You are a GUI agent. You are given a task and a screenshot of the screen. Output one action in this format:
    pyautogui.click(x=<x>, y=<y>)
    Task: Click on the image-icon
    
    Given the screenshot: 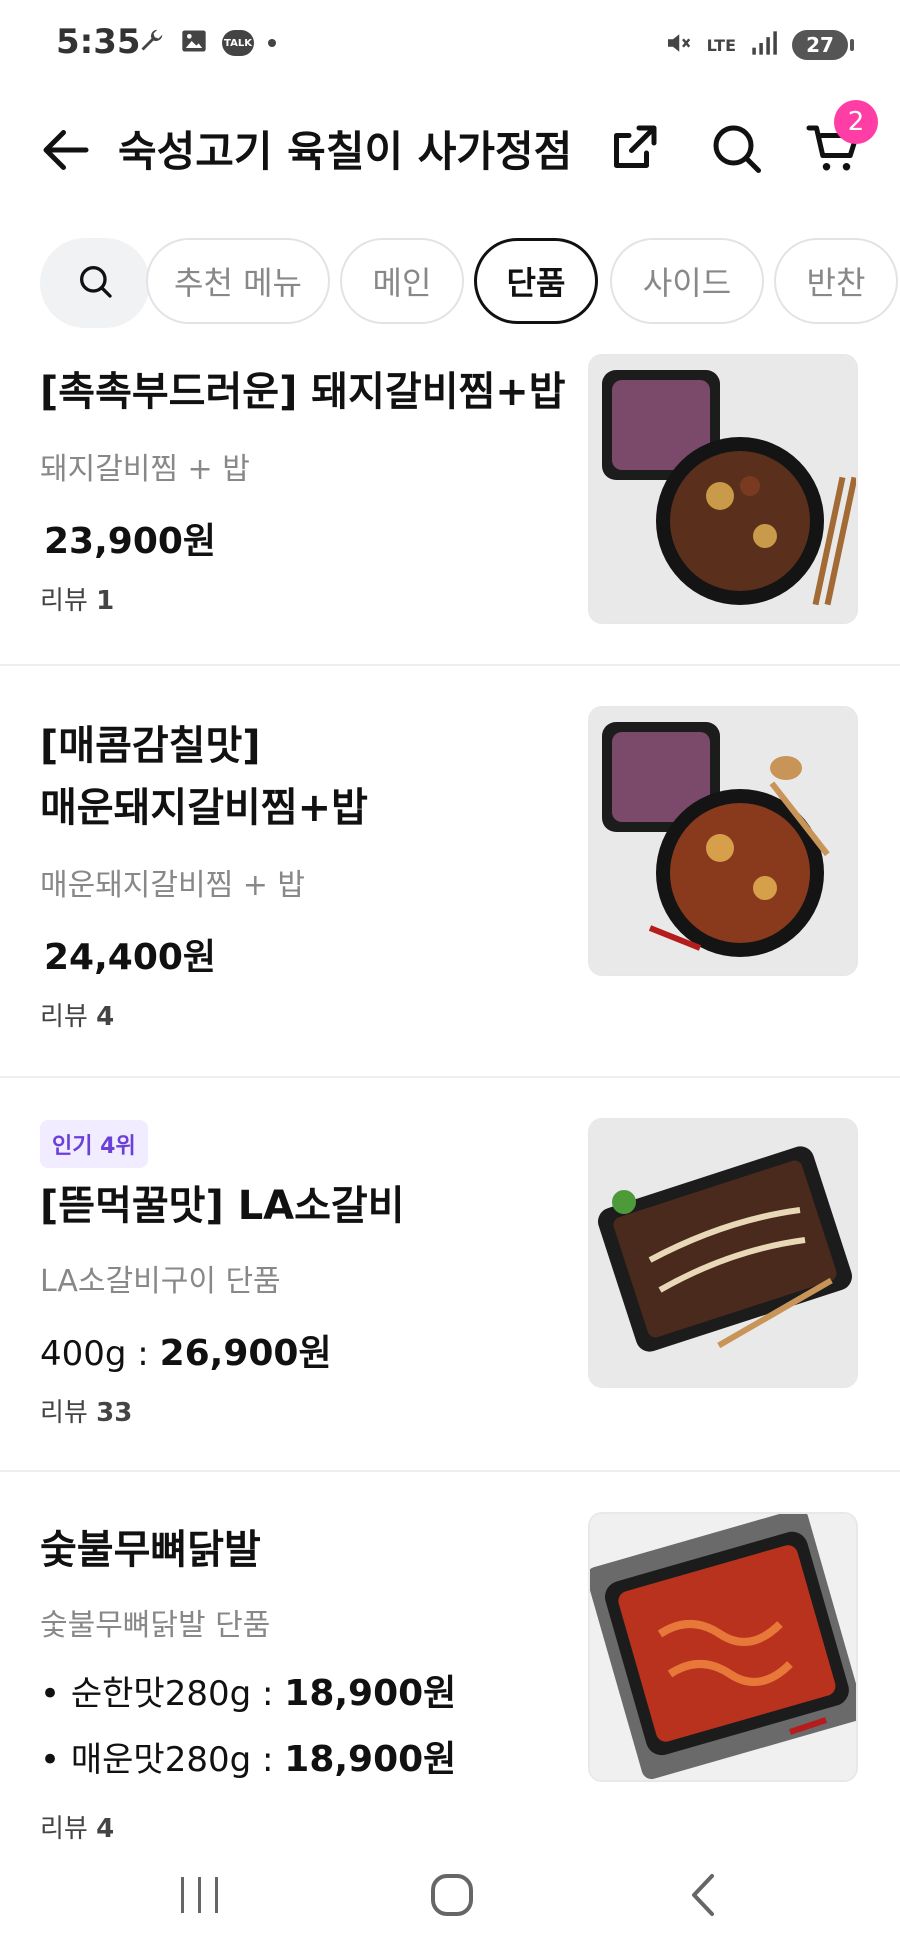 What is the action you would take?
    pyautogui.click(x=194, y=43)
    